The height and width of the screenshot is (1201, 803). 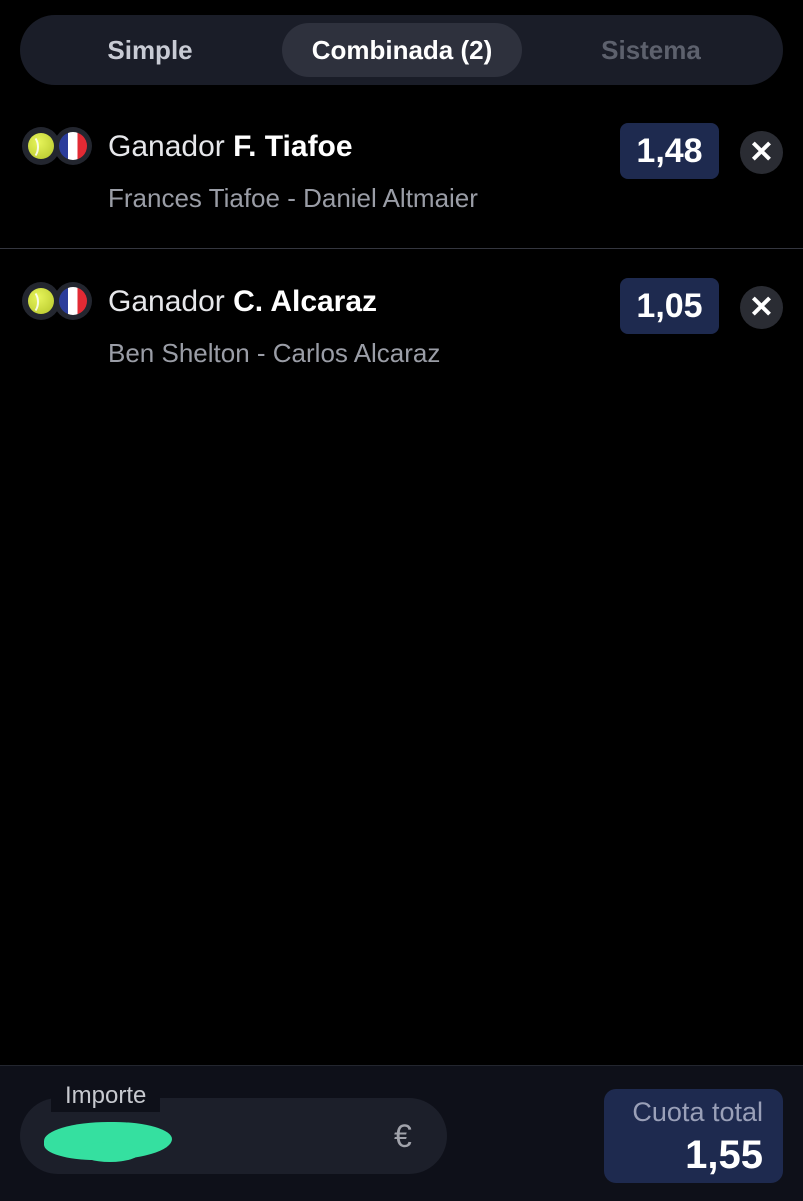 I want to click on bet-type-tabs: Simple Combinada (2) Sistema, so click(x=401, y=50).